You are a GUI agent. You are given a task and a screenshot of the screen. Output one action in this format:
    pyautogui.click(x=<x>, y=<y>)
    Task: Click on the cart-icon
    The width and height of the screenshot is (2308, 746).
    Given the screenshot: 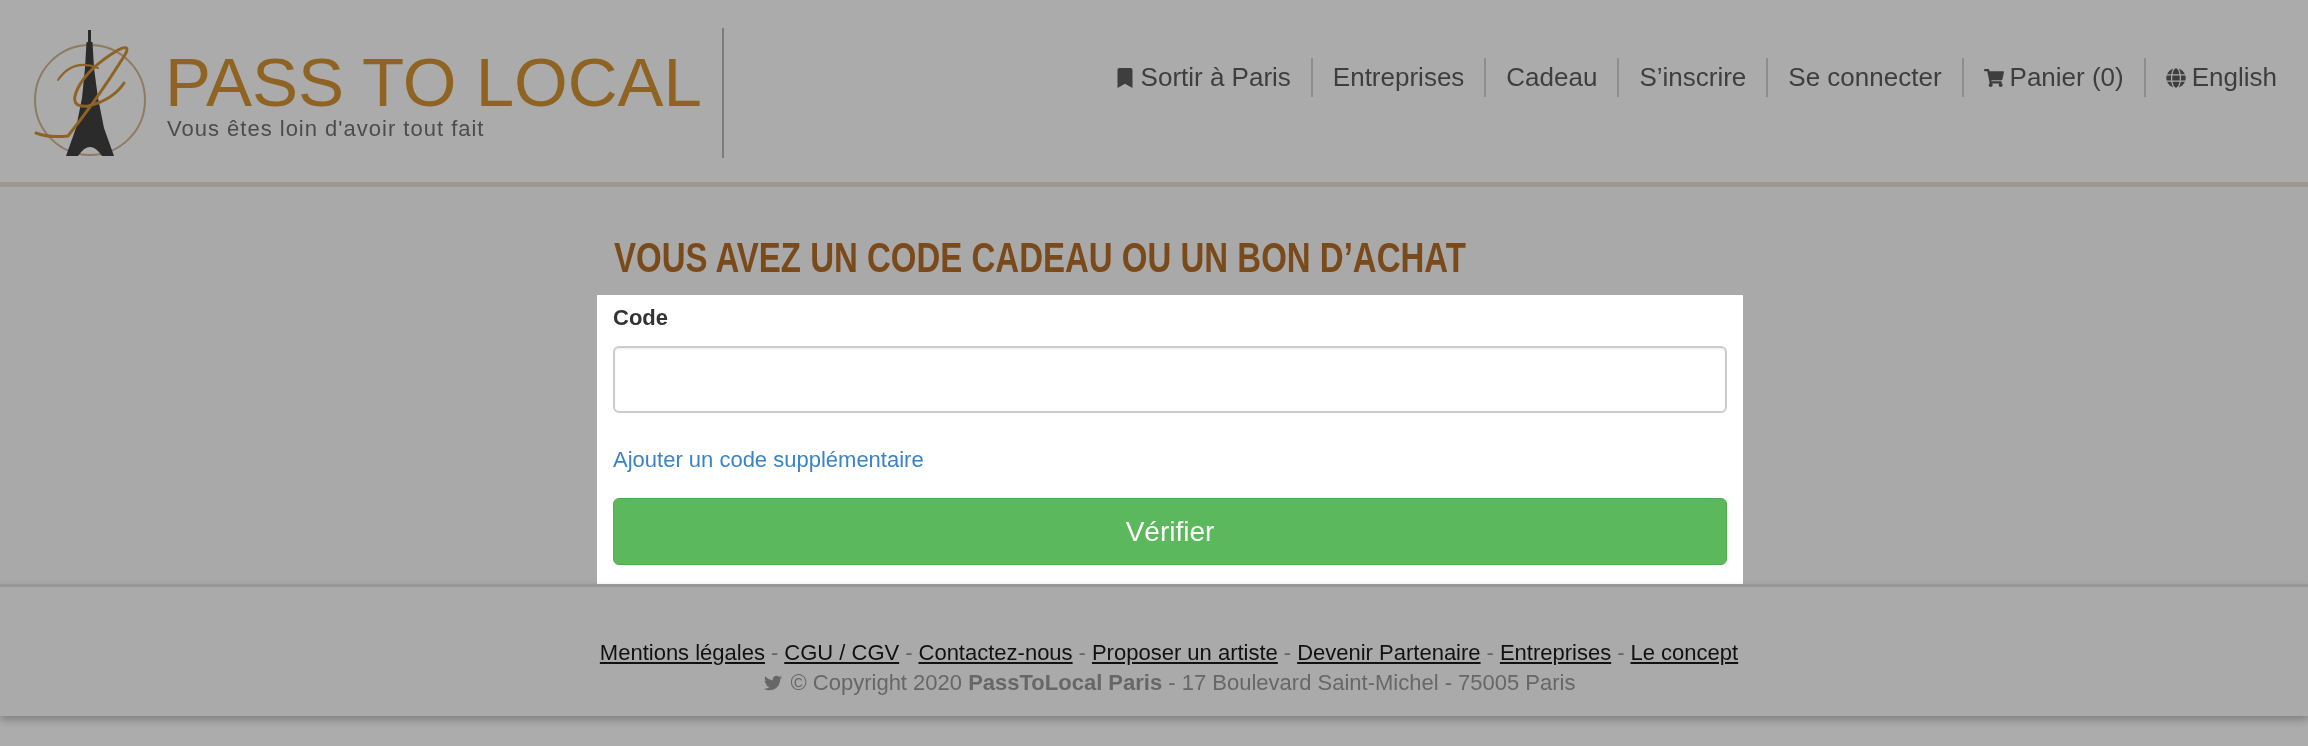 What is the action you would take?
    pyautogui.click(x=1993, y=77)
    